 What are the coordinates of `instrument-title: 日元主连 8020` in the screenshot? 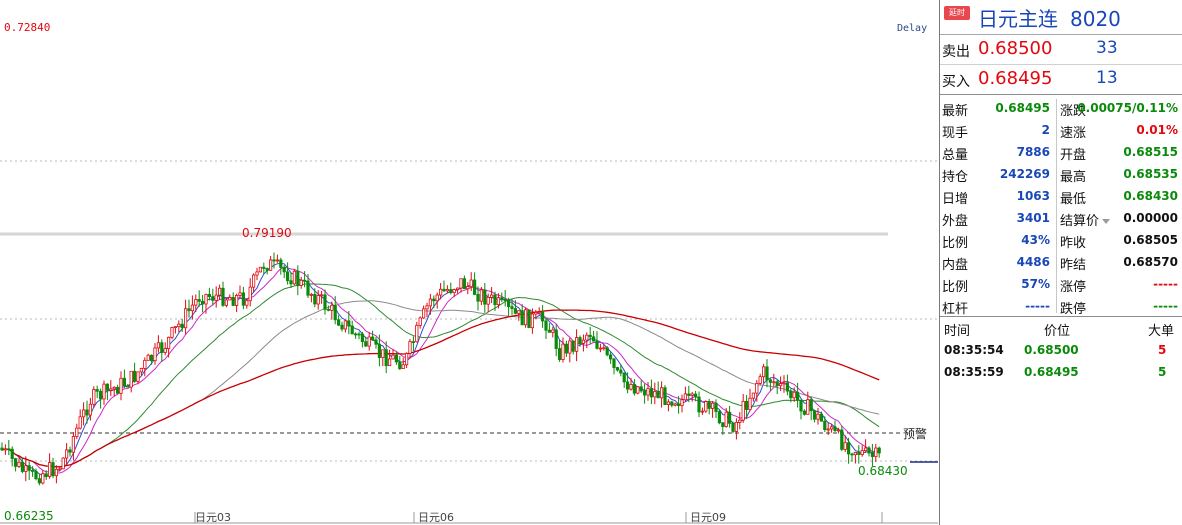 It's located at (1049, 17).